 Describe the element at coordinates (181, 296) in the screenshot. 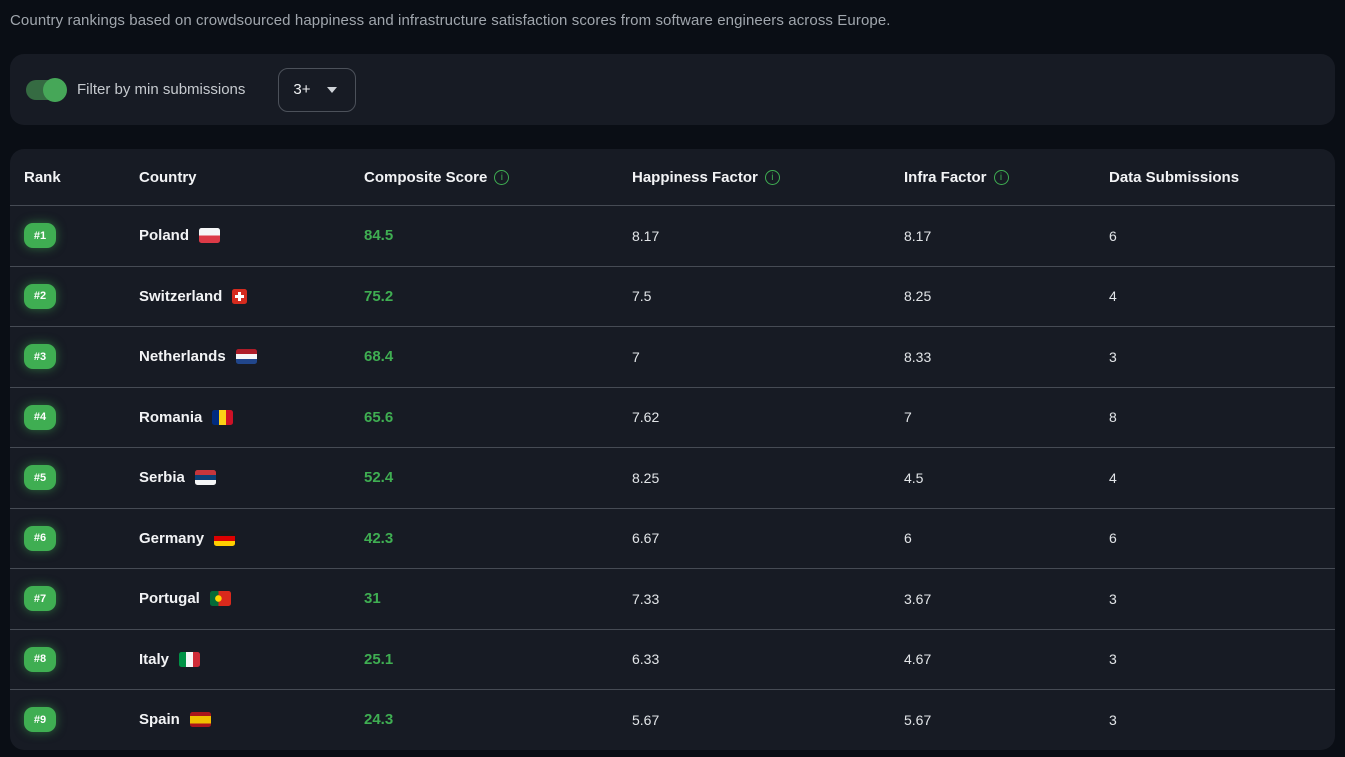

I see `country-name: Switzerland` at that location.